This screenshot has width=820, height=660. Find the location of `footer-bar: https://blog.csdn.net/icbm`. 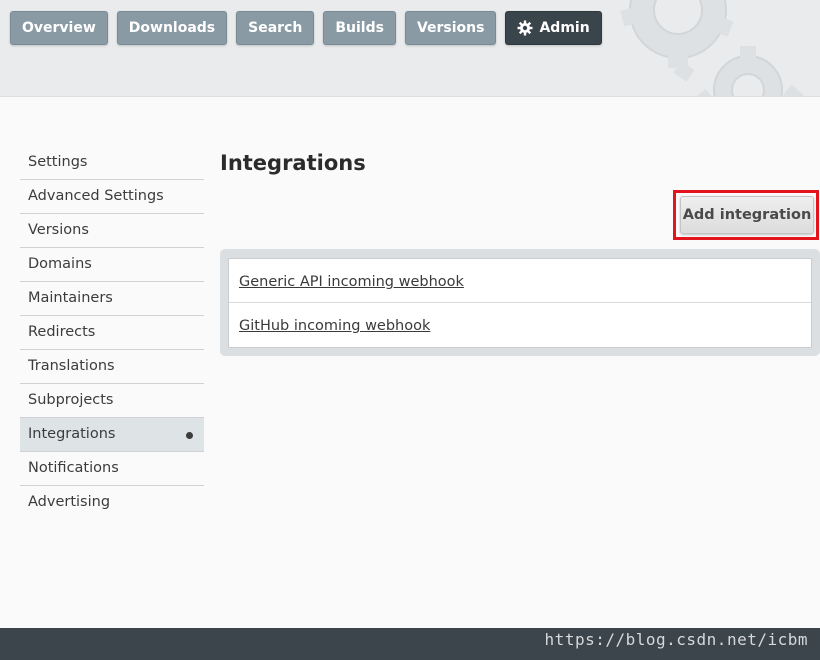

footer-bar: https://blog.csdn.net/icbm is located at coordinates (410, 644).